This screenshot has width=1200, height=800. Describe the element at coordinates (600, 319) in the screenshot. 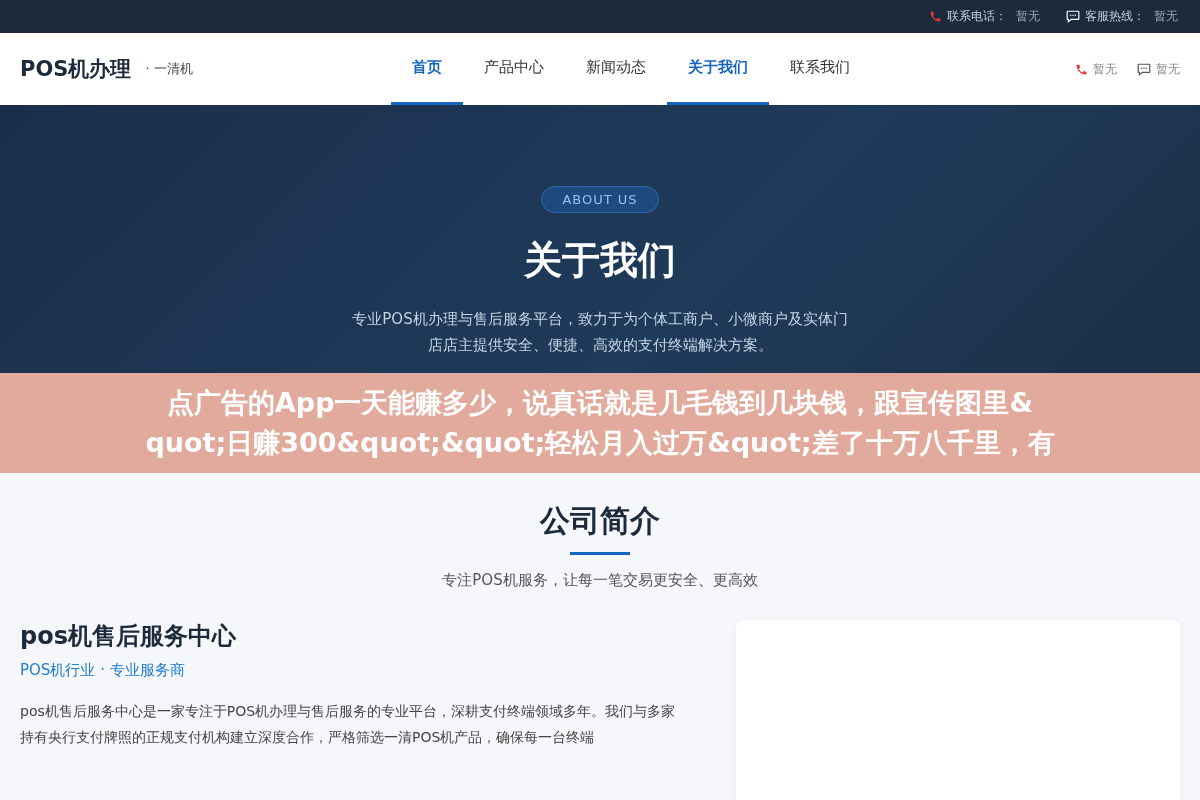

I see `hero-subtitle: 专业POS机办理与售后服务平台，致力于为个体工商户、小微商户及实体门` at that location.